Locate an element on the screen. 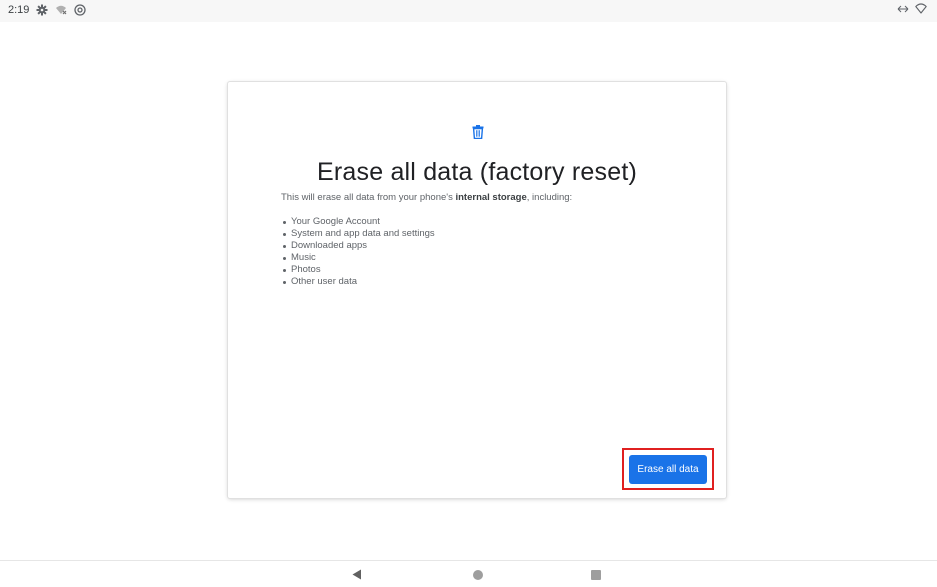 The height and width of the screenshot is (587, 937). data-transfer-icon is located at coordinates (903, 8).